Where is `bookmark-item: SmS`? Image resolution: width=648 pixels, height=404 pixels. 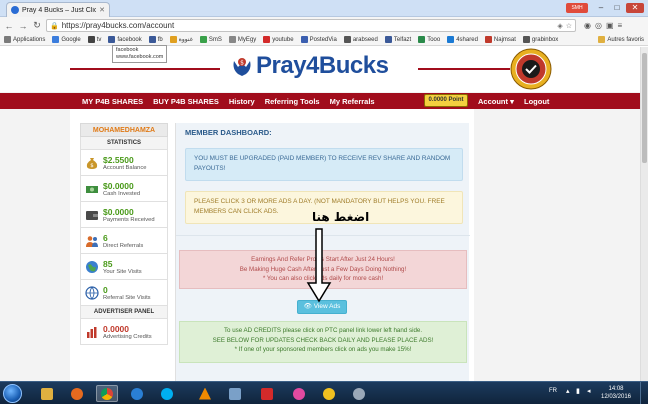 bookmark-item: SmS is located at coordinates (210, 39).